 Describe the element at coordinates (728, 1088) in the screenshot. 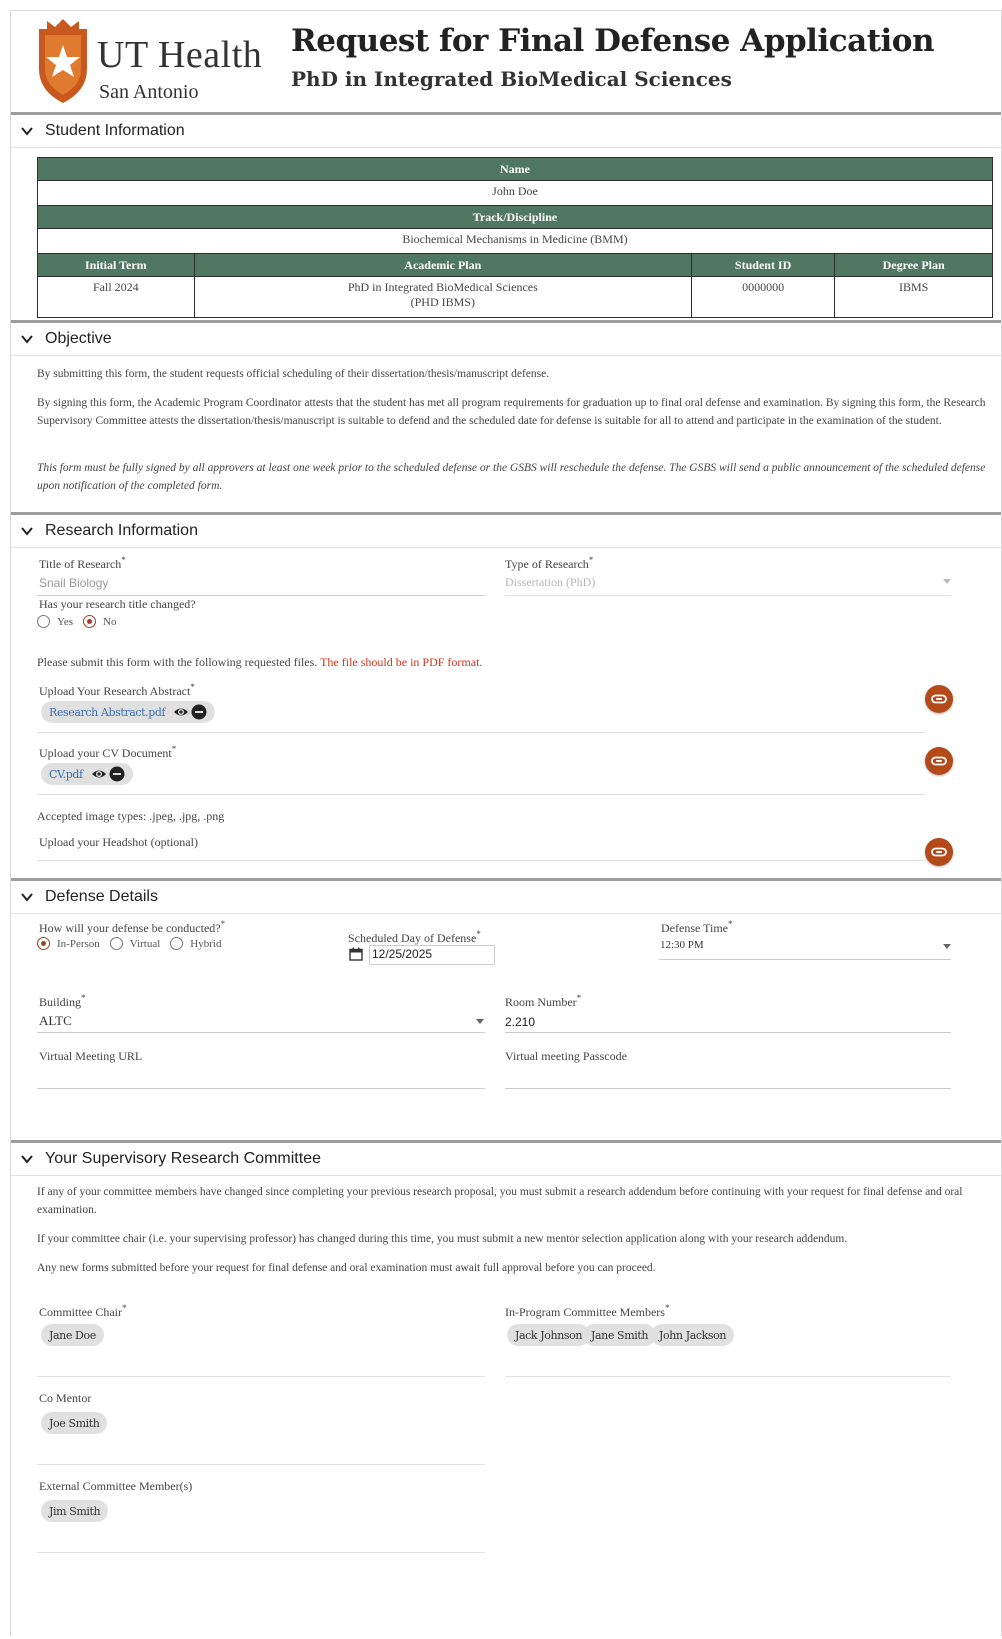

I see `virtual-passcode-input` at that location.